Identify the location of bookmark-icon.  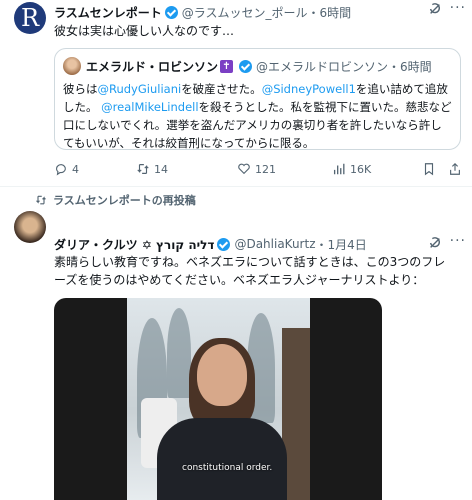
(429, 169).